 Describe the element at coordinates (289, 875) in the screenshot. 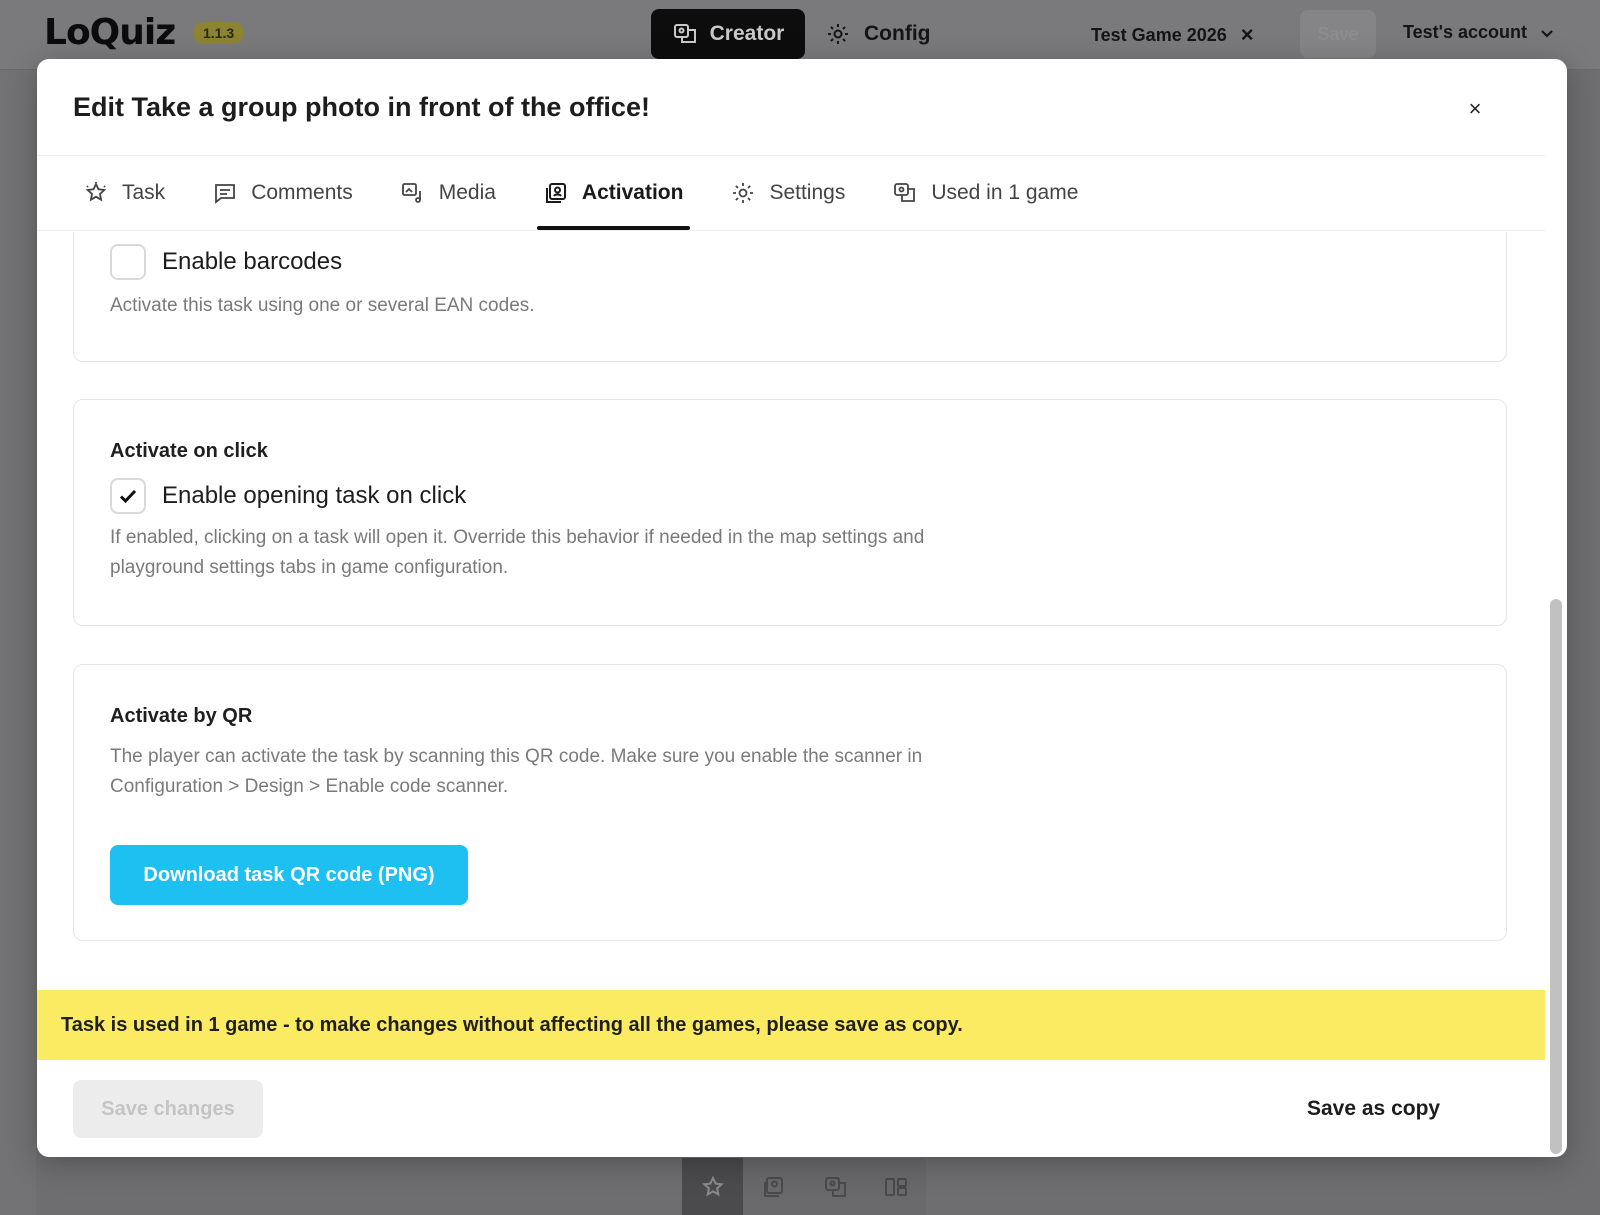

I see `download-qr-button: Download task QR code (PNG)` at that location.